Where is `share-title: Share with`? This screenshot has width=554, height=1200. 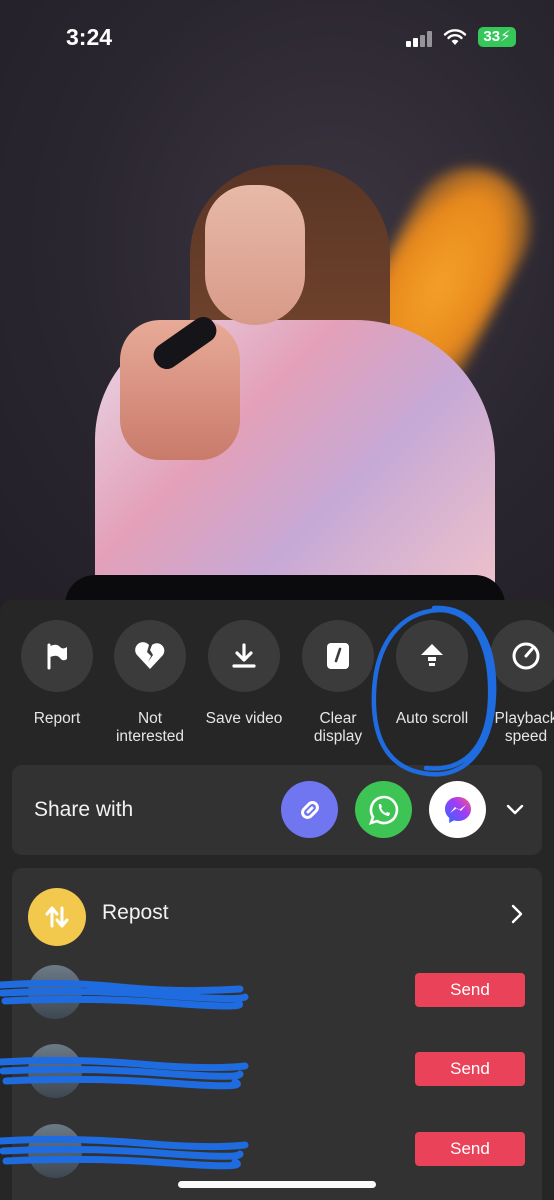
share-title: Share with is located at coordinates (84, 809).